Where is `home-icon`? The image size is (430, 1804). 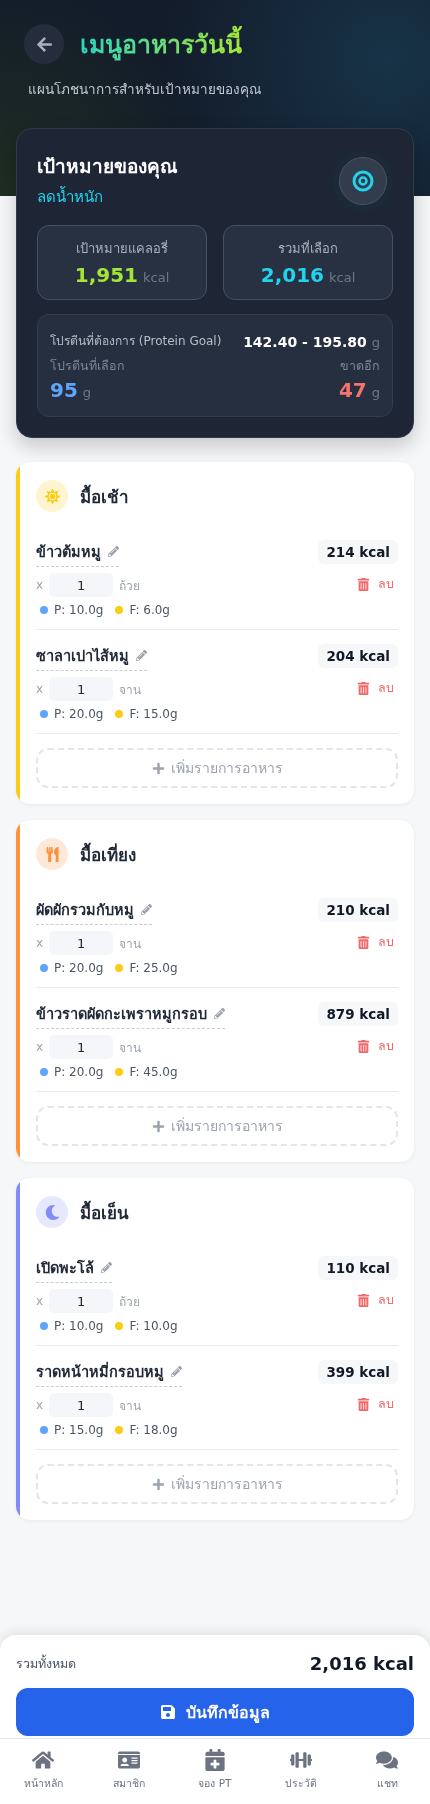
home-icon is located at coordinates (43, 1760).